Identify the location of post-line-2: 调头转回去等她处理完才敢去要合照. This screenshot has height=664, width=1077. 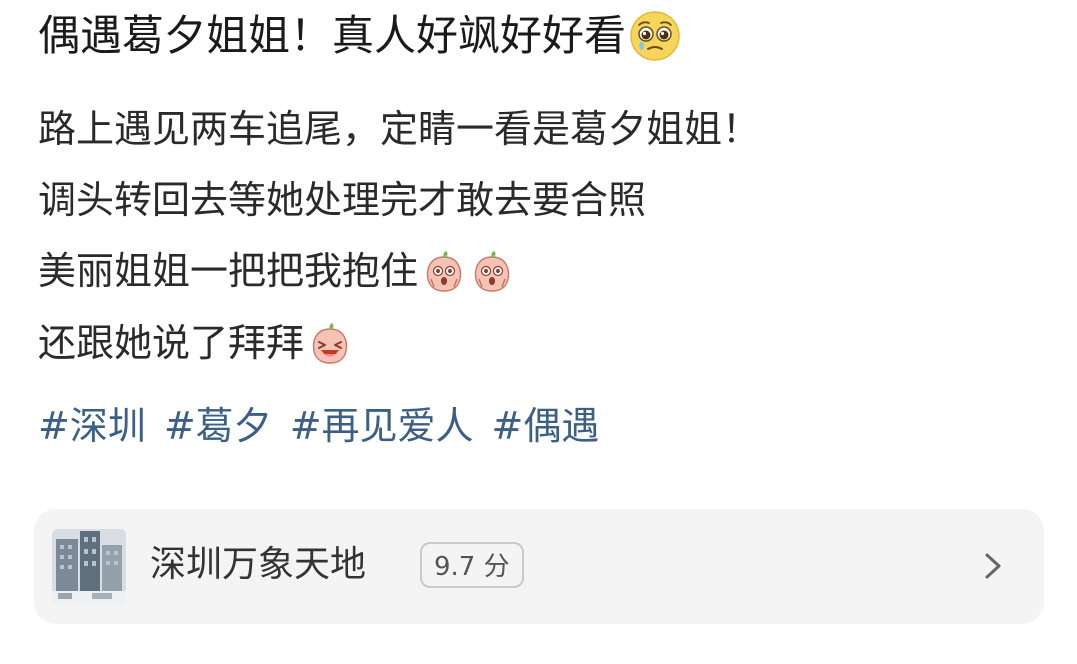
(342, 200).